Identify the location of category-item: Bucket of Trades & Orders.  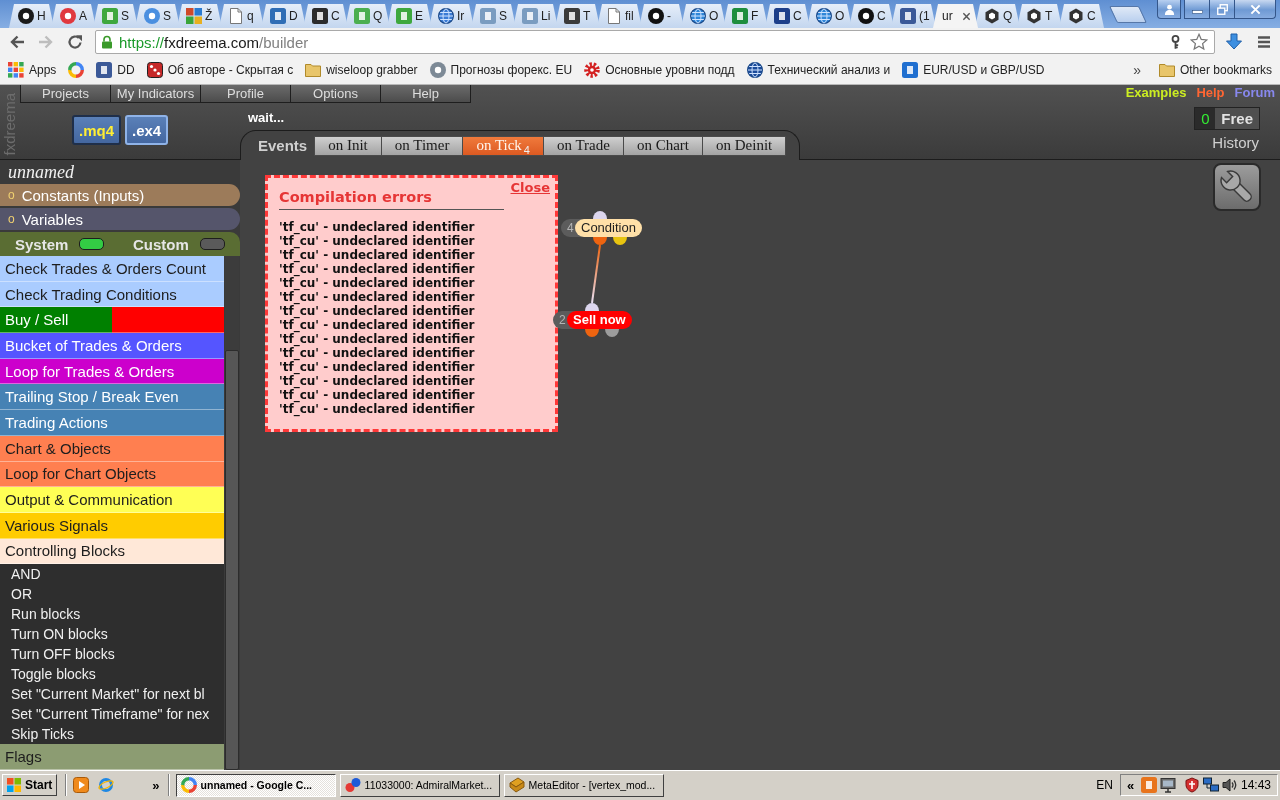
(112, 346).